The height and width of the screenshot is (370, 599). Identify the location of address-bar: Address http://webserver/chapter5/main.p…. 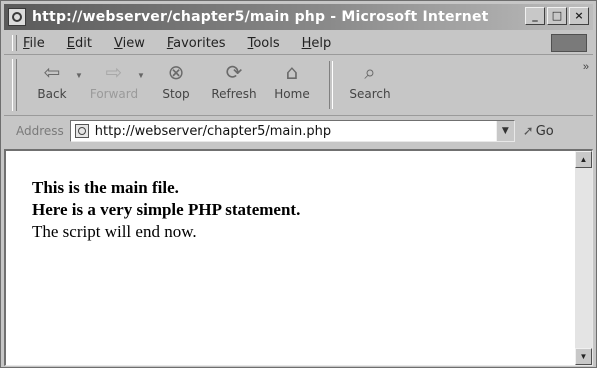
(298, 131).